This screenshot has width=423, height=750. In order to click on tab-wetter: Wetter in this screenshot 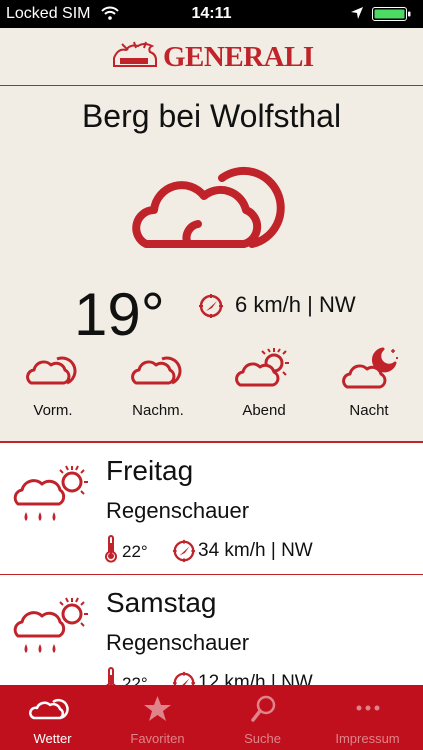, I will do `click(52, 717)`.